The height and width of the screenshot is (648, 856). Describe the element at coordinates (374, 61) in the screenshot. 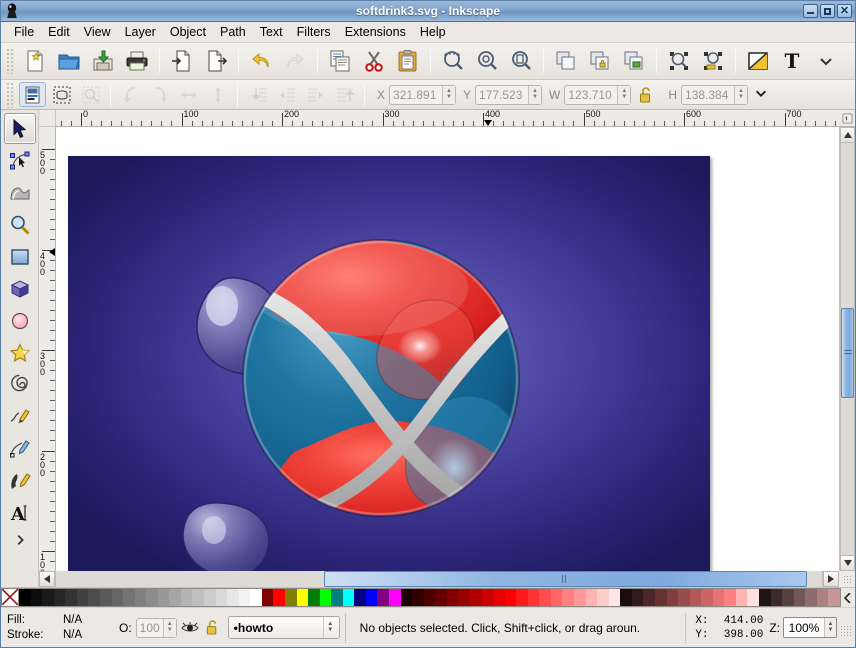

I see `scissors-icon` at that location.